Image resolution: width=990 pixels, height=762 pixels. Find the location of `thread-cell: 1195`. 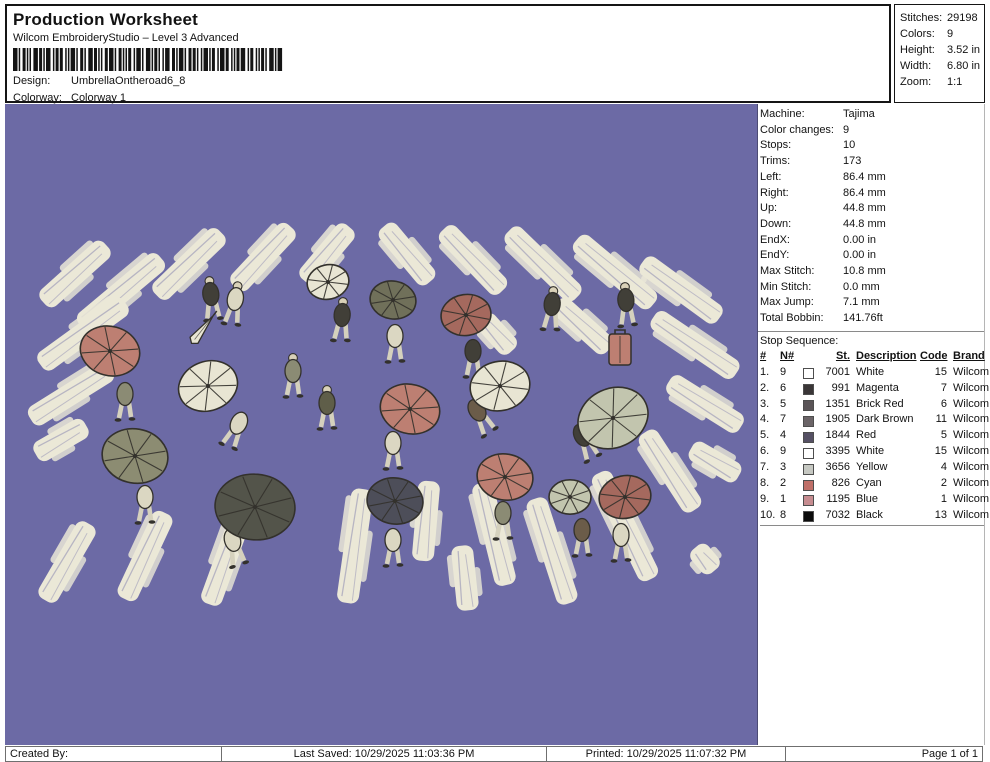

thread-cell: 1195 is located at coordinates (838, 499).